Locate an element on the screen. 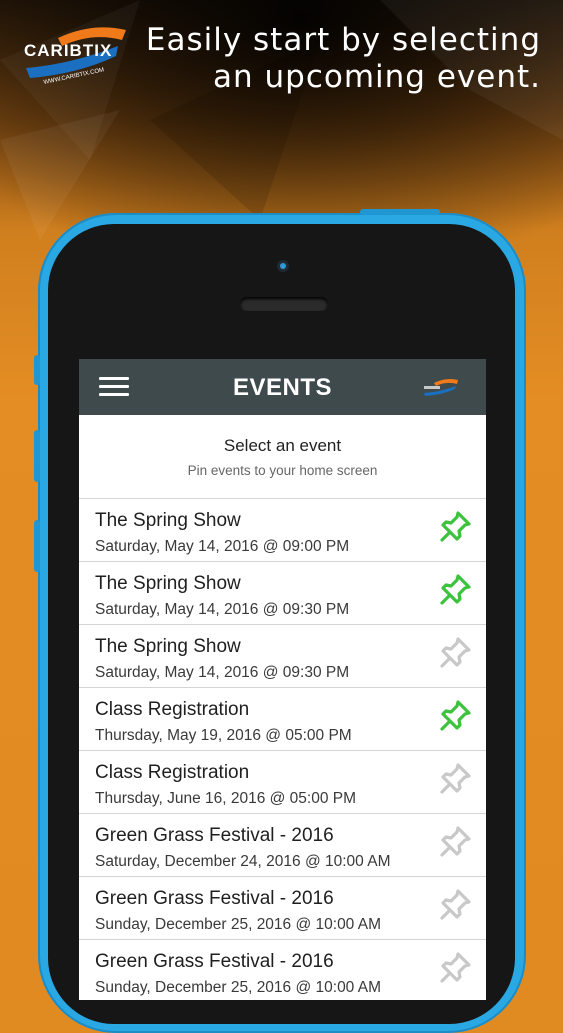 This screenshot has height=1033, width=563. caribtix-logo-icon is located at coordinates (441, 388).